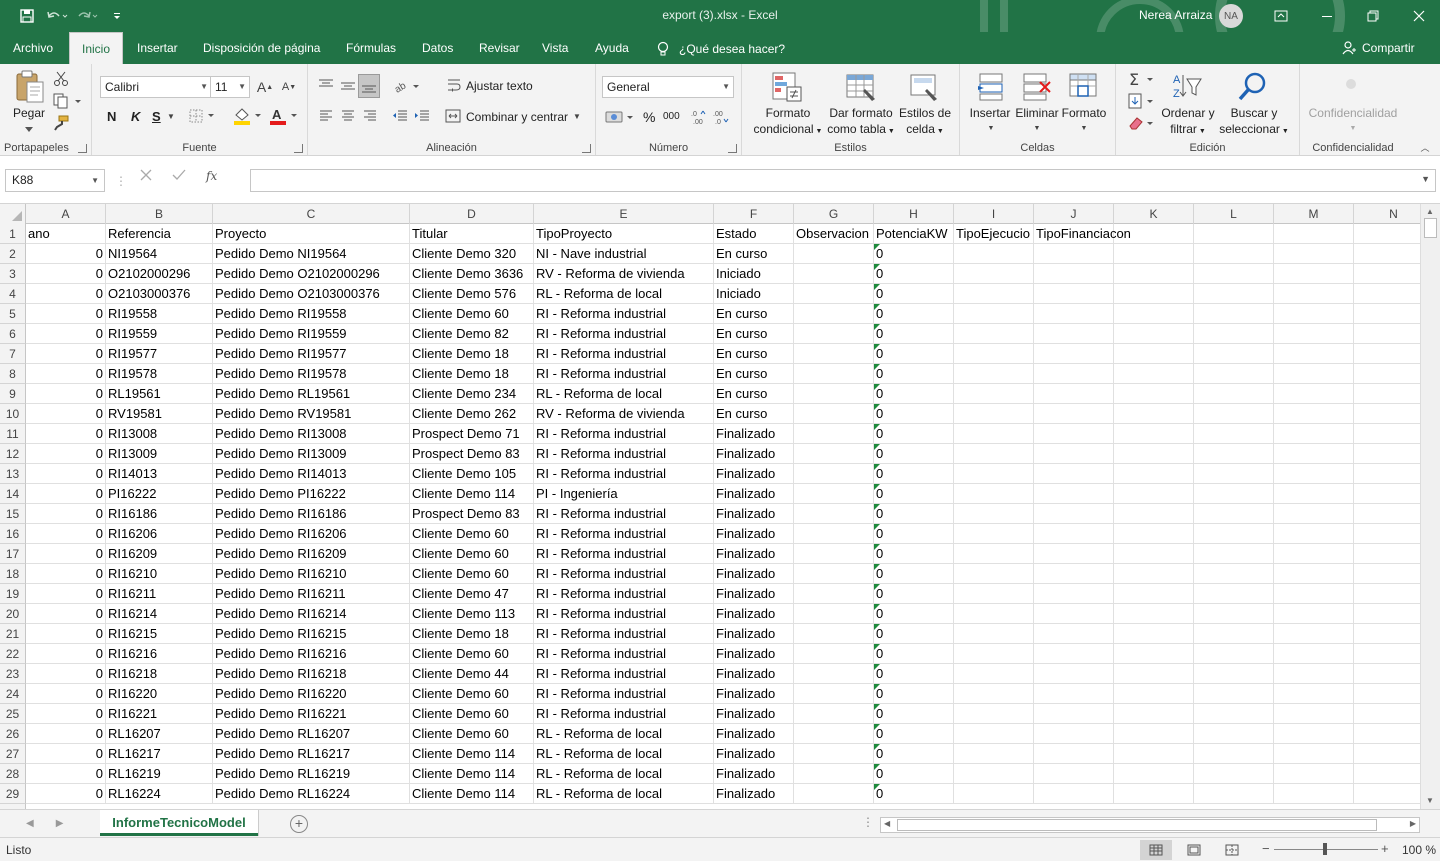 This screenshot has height=861, width=1440. Describe the element at coordinates (230, 87) in the screenshot. I see `font-size-combo: 11 ▼` at that location.